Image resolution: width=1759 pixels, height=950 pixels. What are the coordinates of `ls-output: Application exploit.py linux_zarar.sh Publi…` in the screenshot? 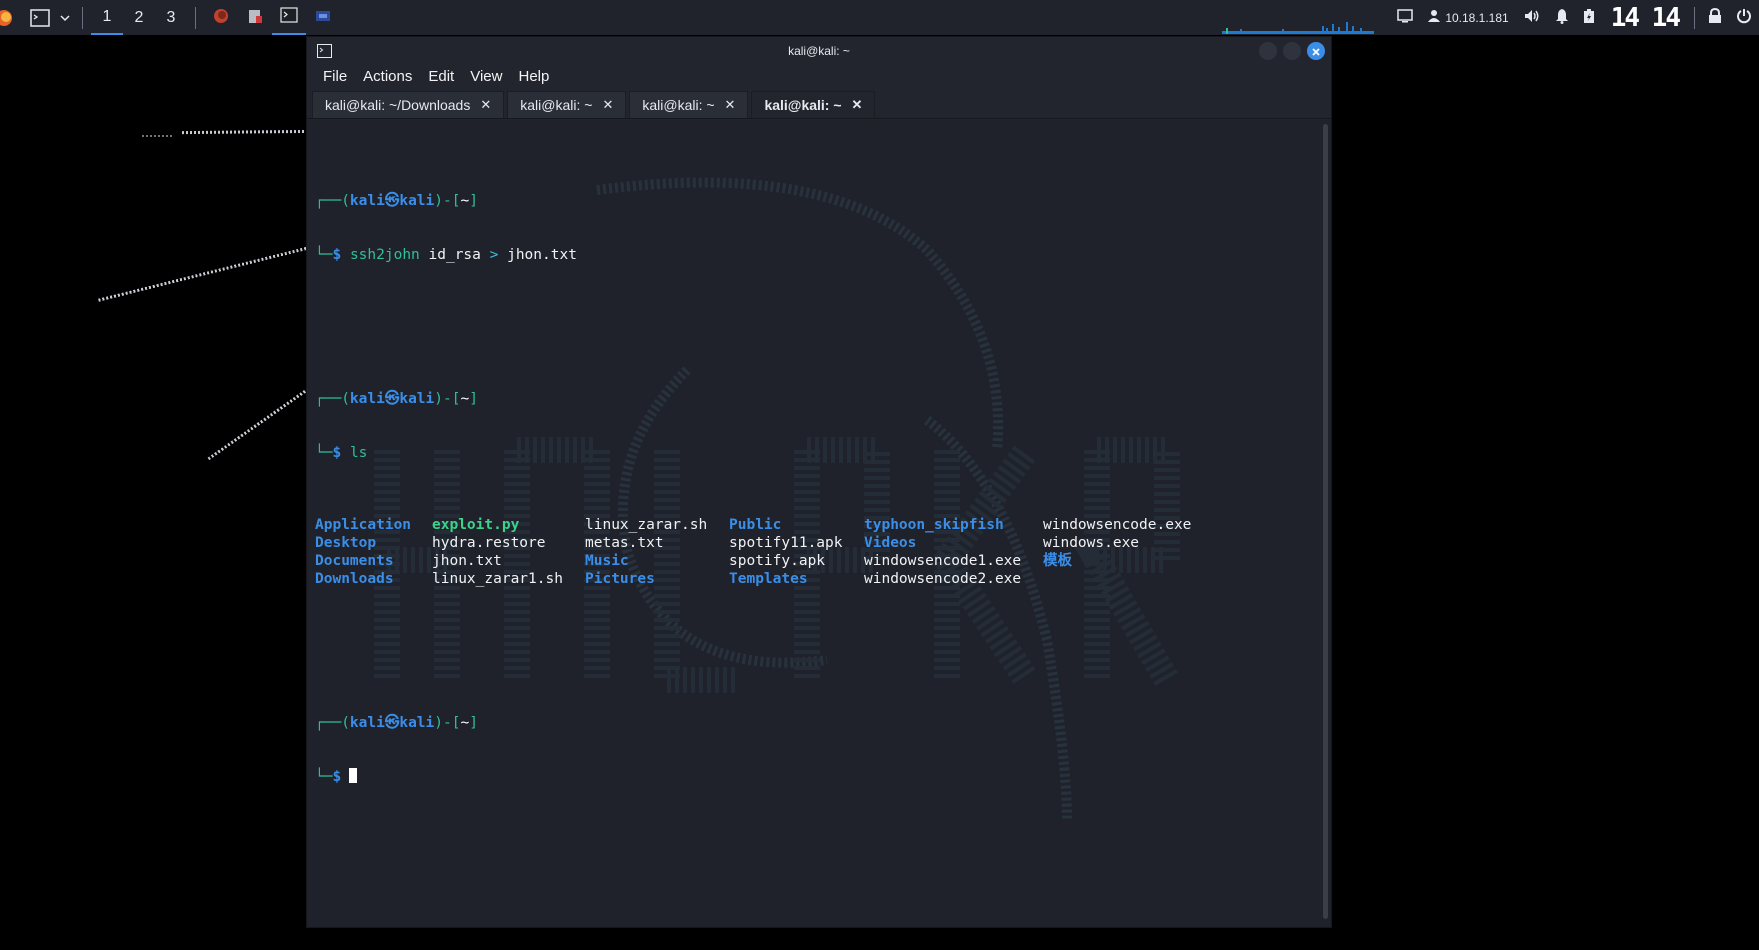 It's located at (759, 552).